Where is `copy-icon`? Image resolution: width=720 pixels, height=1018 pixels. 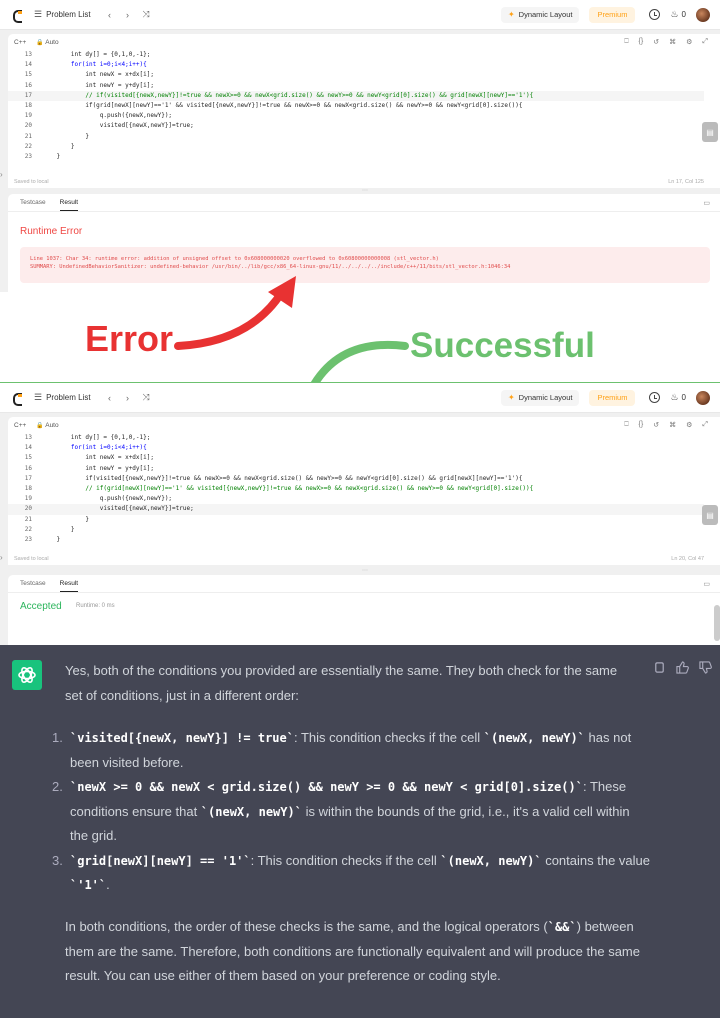
copy-icon is located at coordinates (659, 667).